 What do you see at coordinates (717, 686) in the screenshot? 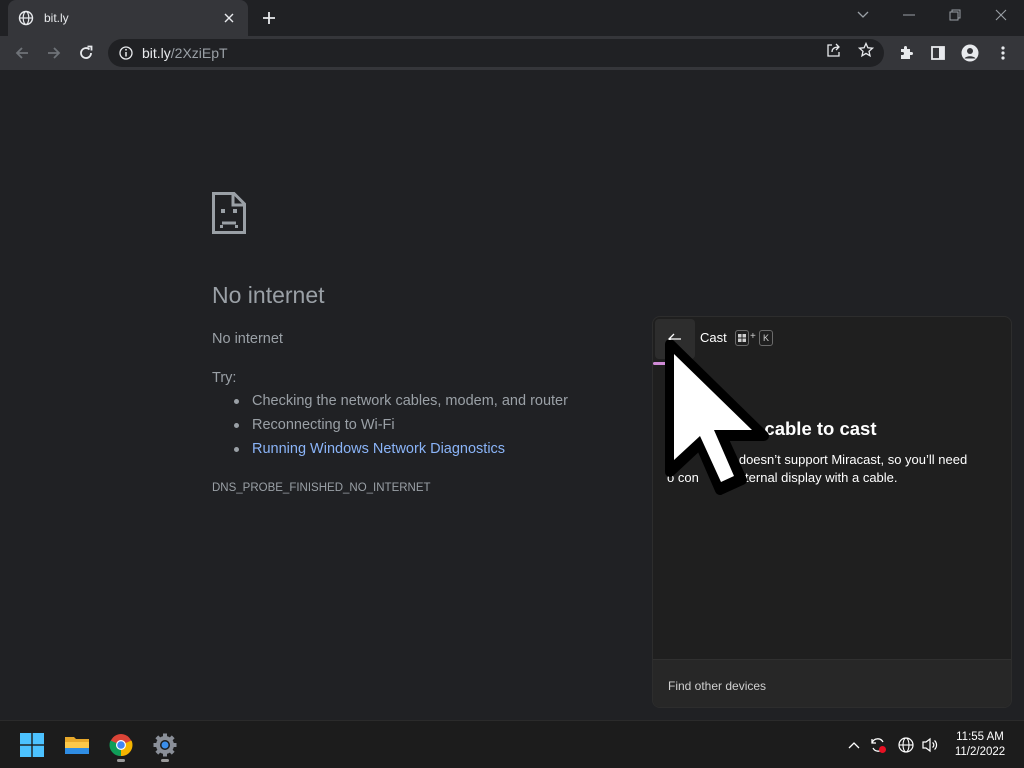
I see `find-other-devices-link: Find other devices` at bounding box center [717, 686].